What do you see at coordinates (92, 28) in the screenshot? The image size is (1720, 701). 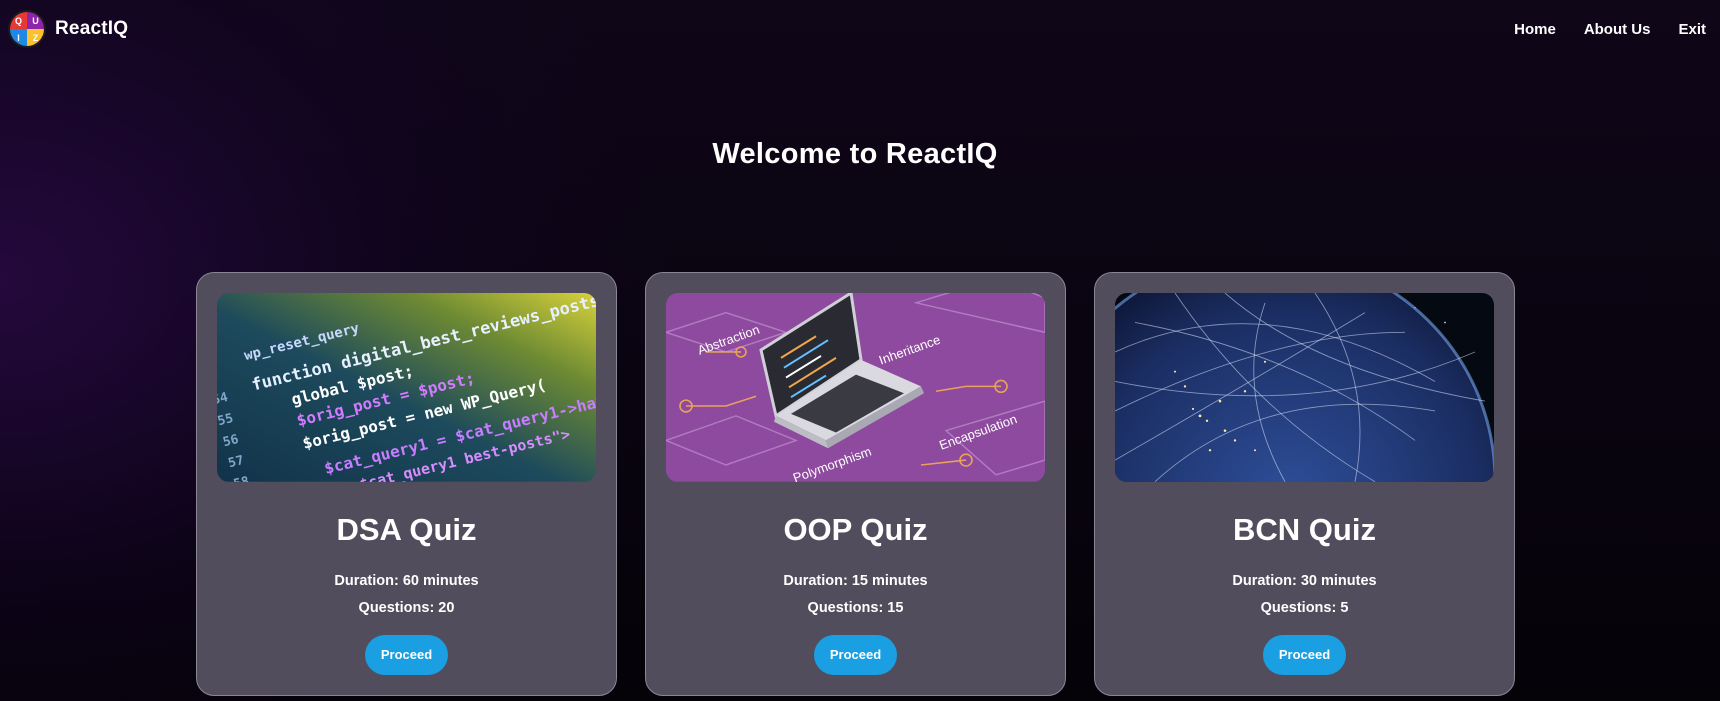 I see `brand-name: ReactIQ` at bounding box center [92, 28].